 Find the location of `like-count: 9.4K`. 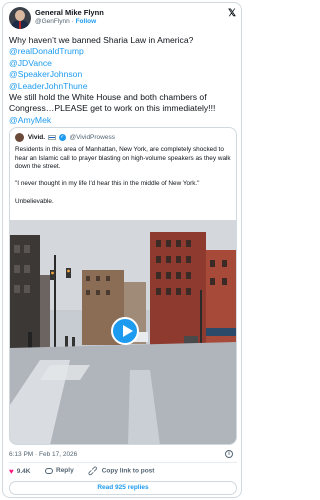

like-count: 9.4K is located at coordinates (23, 471).